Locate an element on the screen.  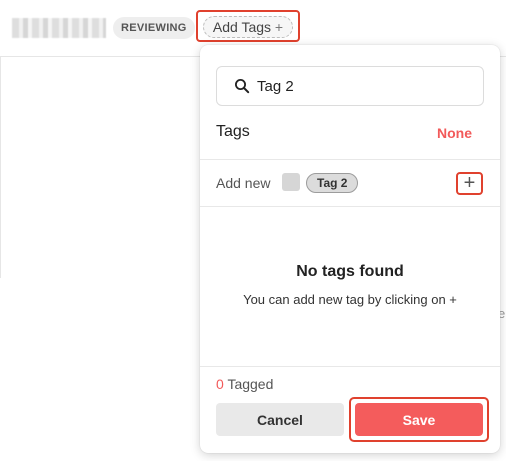
add-new-label: Add new is located at coordinates (243, 183).